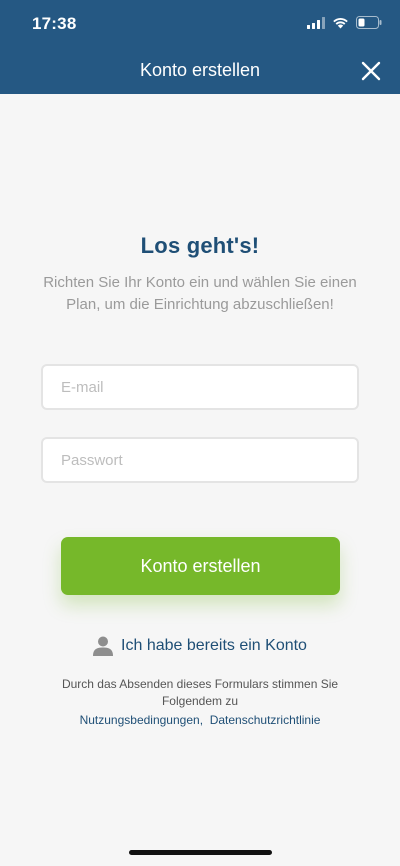 Image resolution: width=400 pixels, height=866 pixels. Describe the element at coordinates (200, 24) in the screenshot. I see `status-bar: 17:38` at that location.